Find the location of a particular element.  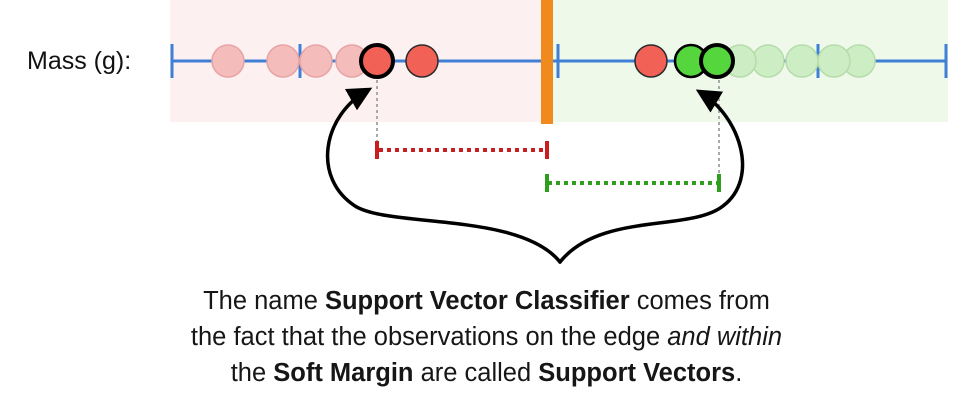

right-margin is located at coordinates (633, 183).